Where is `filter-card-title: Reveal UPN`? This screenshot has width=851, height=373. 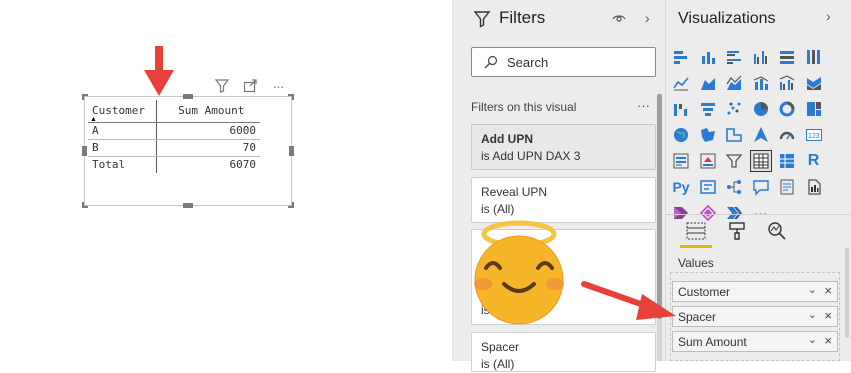
filter-card-title: Reveal UPN is located at coordinates (514, 192).